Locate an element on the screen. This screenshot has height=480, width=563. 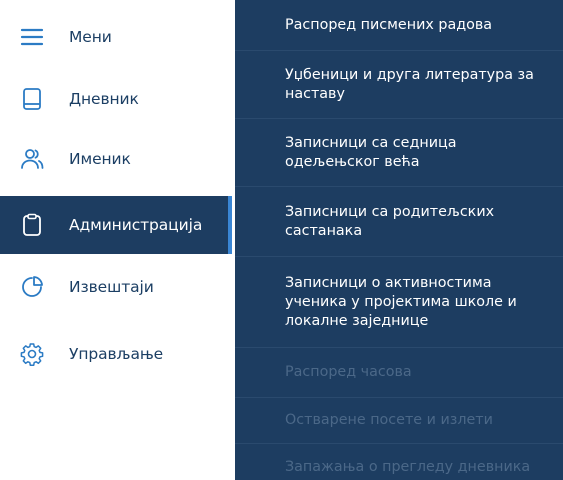
sidebar-item-management: Управљање is located at coordinates (116, 354).